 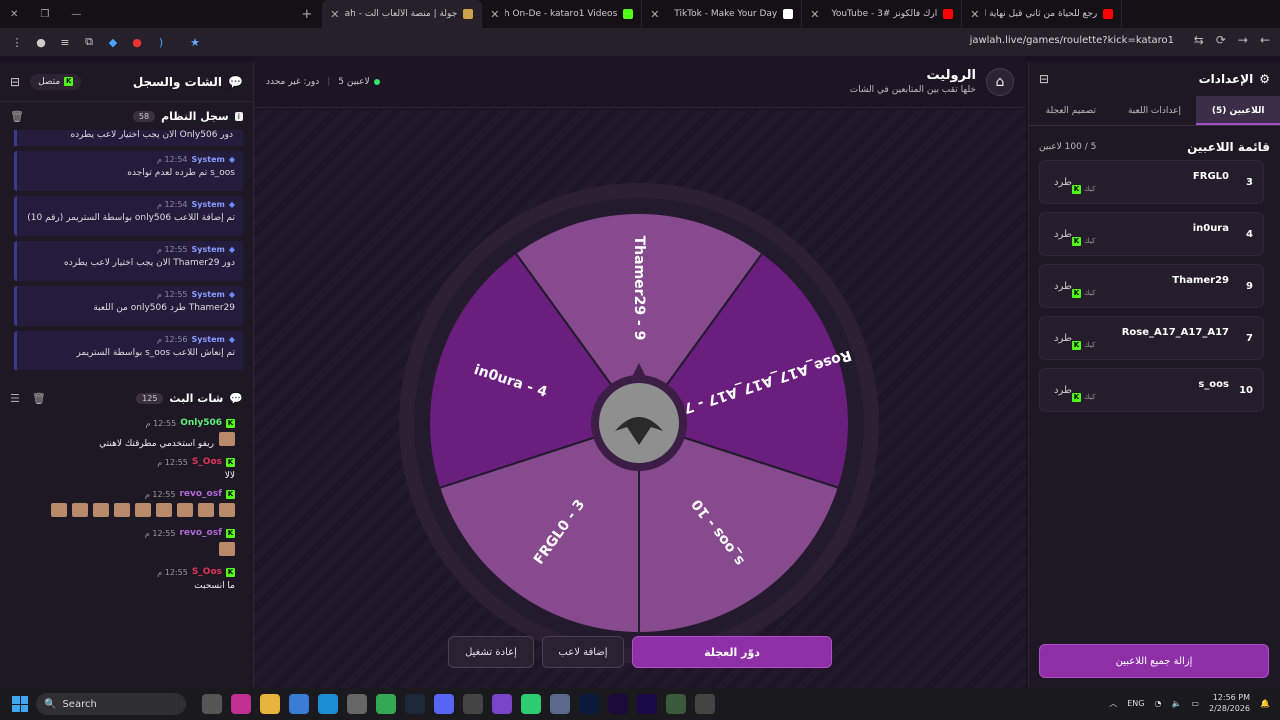 I want to click on taskbar: 🔍 Search ︿ ENG ◔ 🔈 ▭ 12:56 PM 2/28/2026 🔔, so click(x=640, y=704).